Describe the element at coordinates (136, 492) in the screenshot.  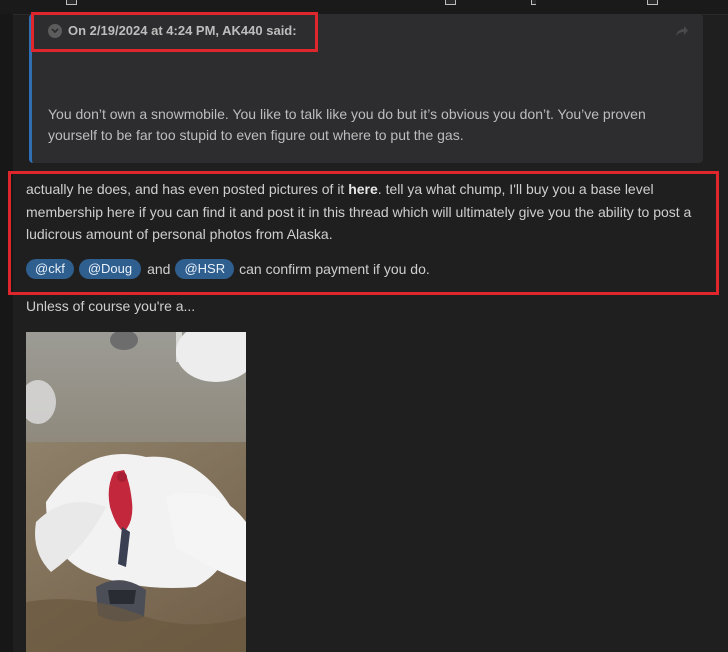
I see `turkey-photo` at that location.